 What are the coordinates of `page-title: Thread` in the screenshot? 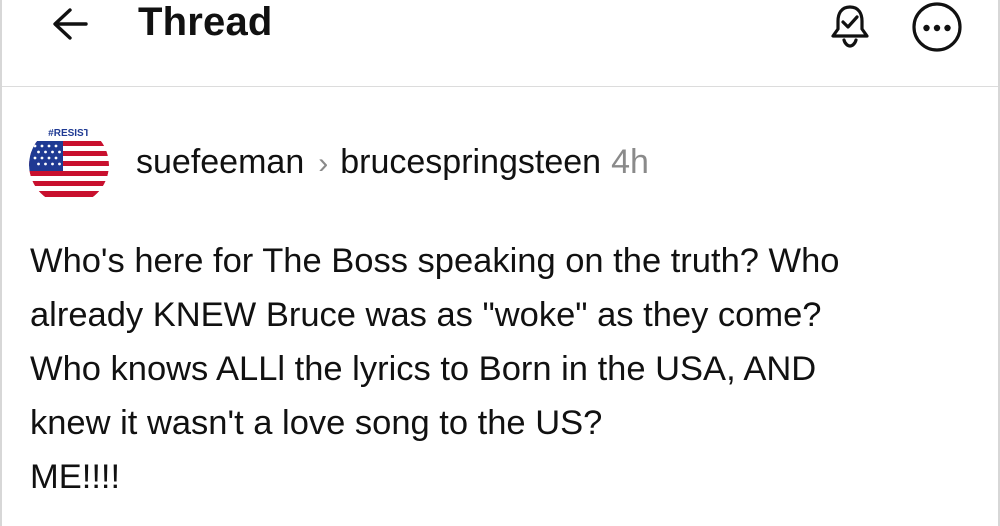 It's located at (205, 22).